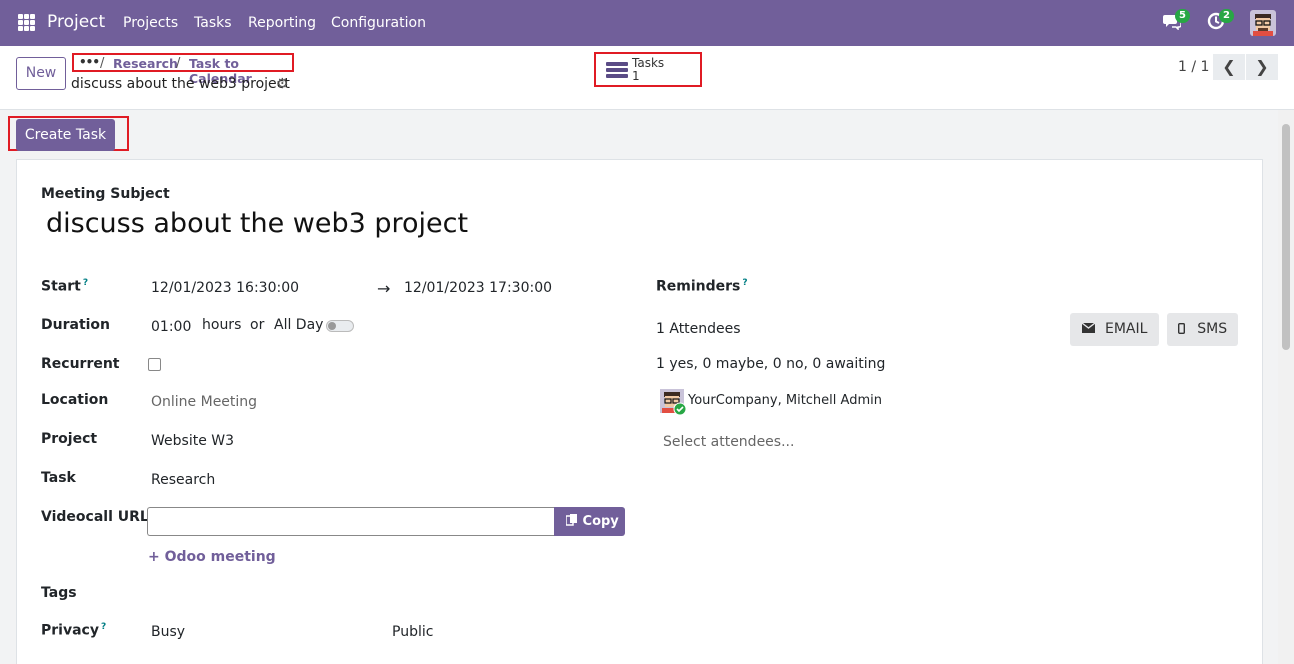 This screenshot has width=1294, height=664. What do you see at coordinates (76, 22) in the screenshot?
I see `app-name: Project` at bounding box center [76, 22].